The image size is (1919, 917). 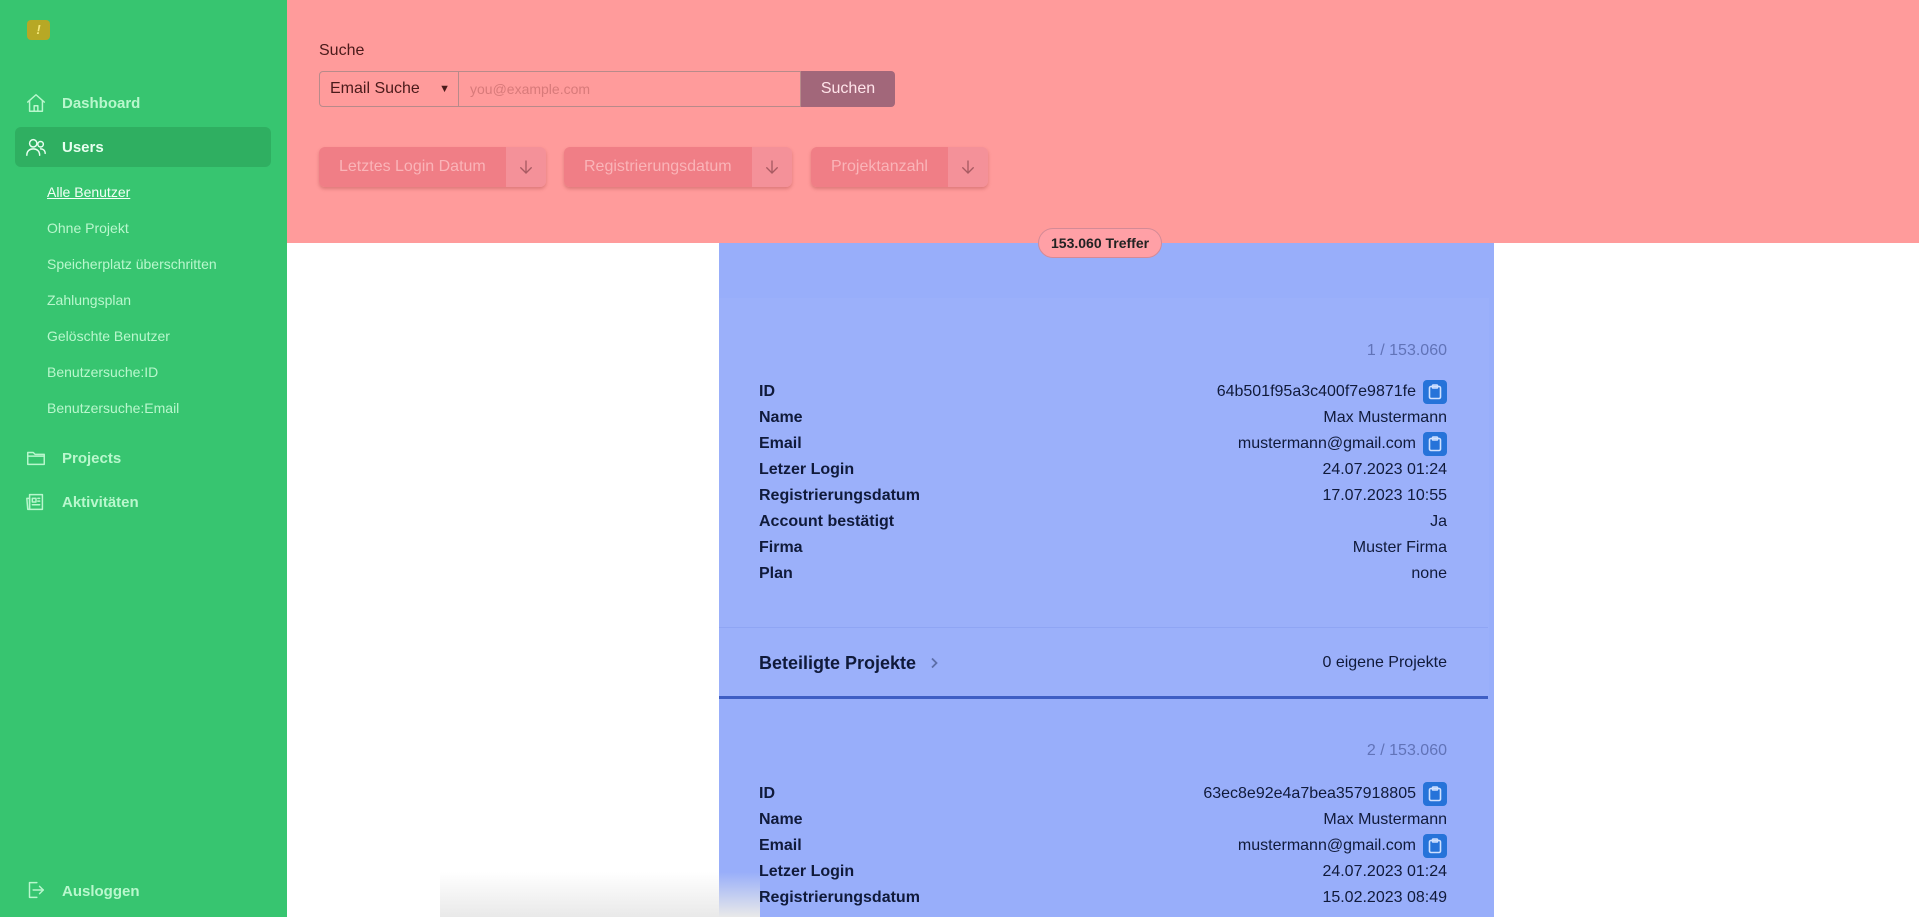 I want to click on field-row-registration: Registrierungsdatum 17.07.2023 10:55, so click(x=1103, y=496).